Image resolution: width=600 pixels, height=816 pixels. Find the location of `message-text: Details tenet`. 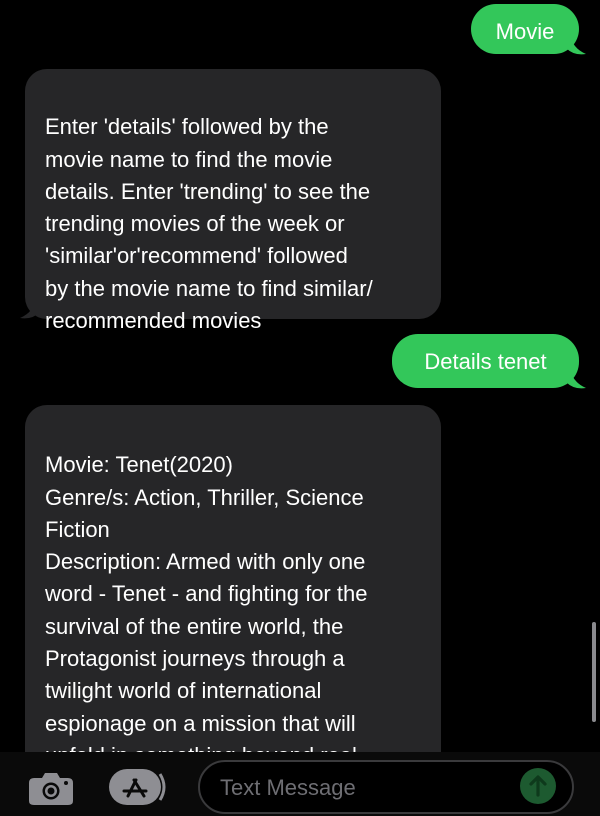

message-text: Details tenet is located at coordinates (485, 361).